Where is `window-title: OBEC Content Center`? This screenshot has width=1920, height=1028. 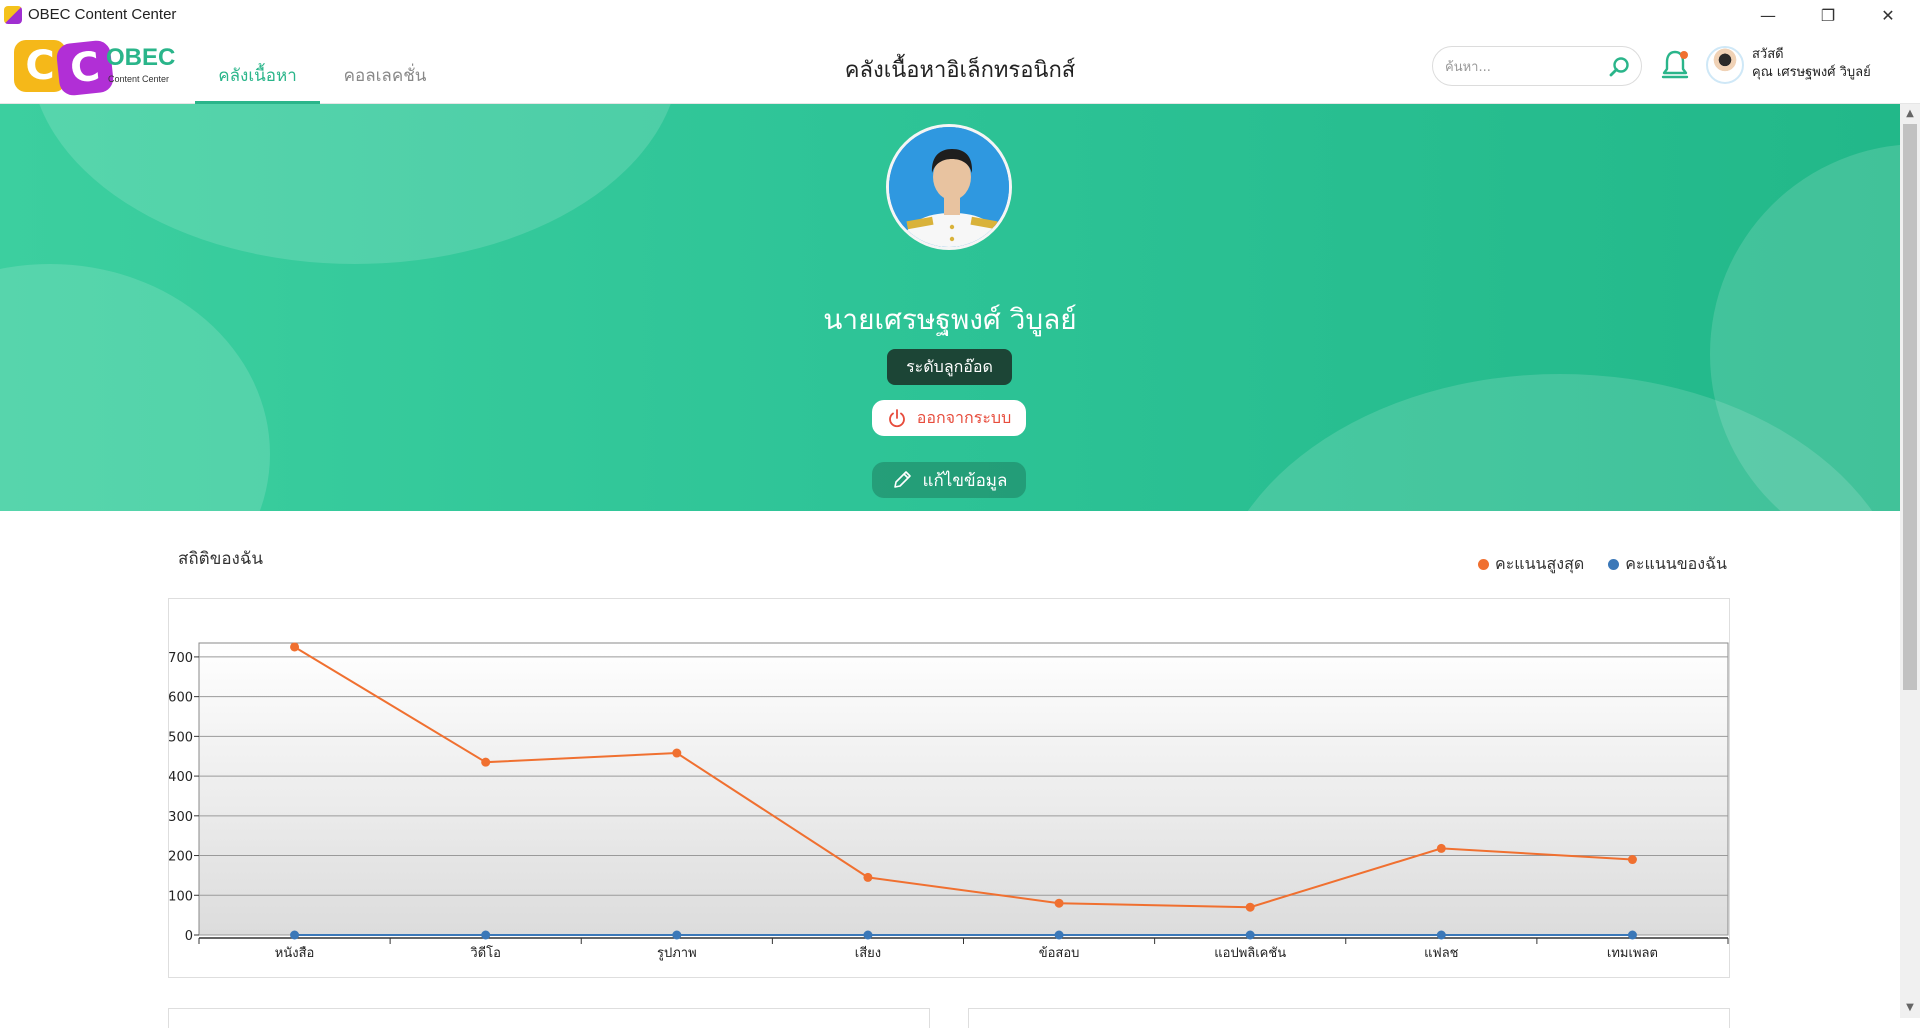
window-title: OBEC Content Center is located at coordinates (102, 14).